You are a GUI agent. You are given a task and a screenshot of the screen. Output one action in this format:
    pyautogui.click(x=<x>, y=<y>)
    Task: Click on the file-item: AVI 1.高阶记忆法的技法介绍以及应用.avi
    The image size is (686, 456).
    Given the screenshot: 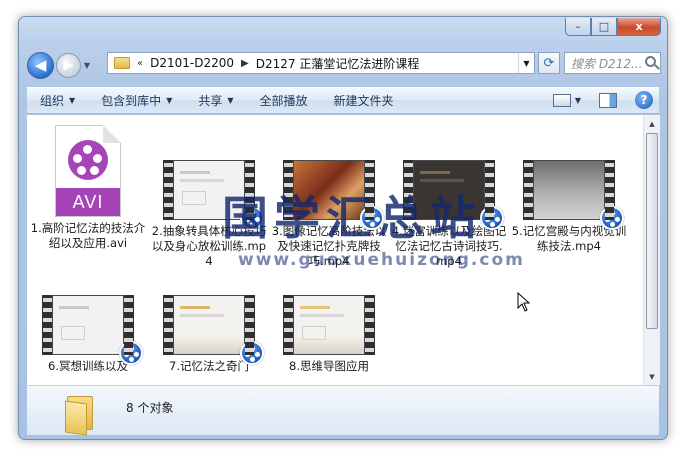 What is the action you would take?
    pyautogui.click(x=88, y=188)
    